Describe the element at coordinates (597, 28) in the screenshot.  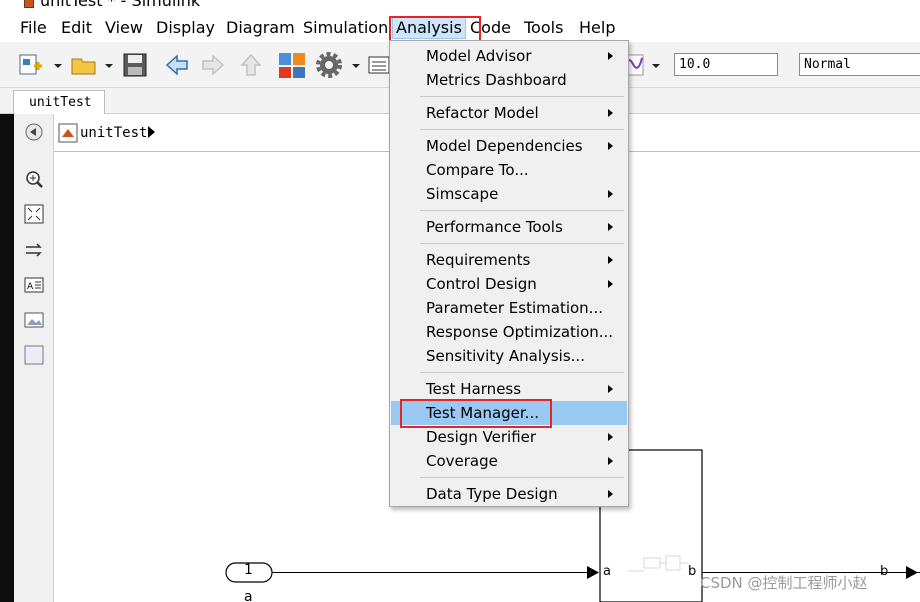
I see `menu-help: Help` at that location.